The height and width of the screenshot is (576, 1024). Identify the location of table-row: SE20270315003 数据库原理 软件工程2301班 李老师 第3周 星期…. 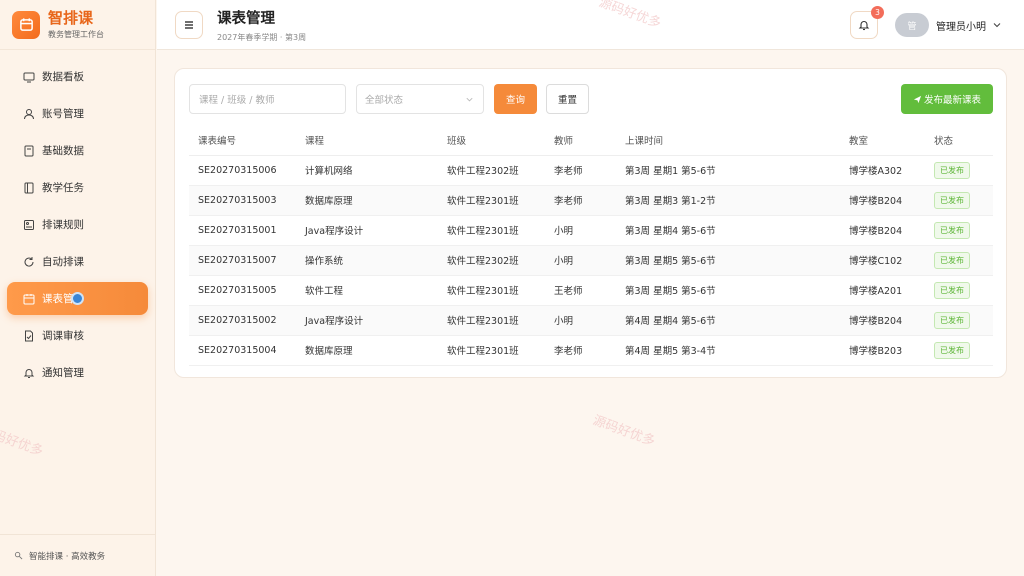
(591, 200).